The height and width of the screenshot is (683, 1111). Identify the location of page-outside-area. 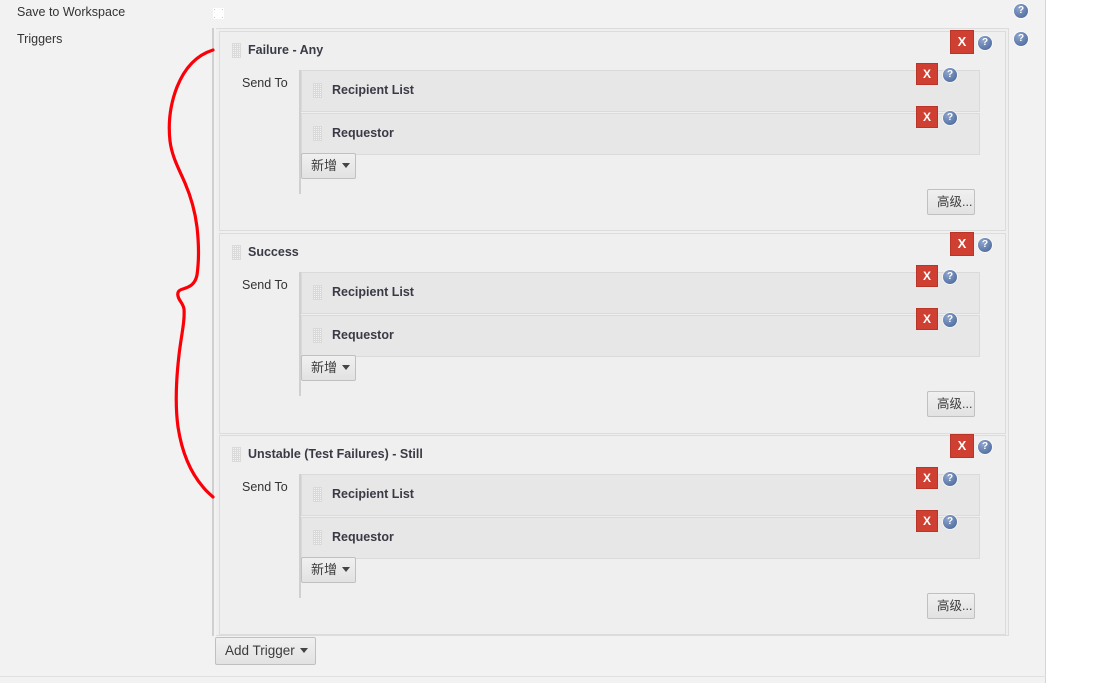
(1079, 341).